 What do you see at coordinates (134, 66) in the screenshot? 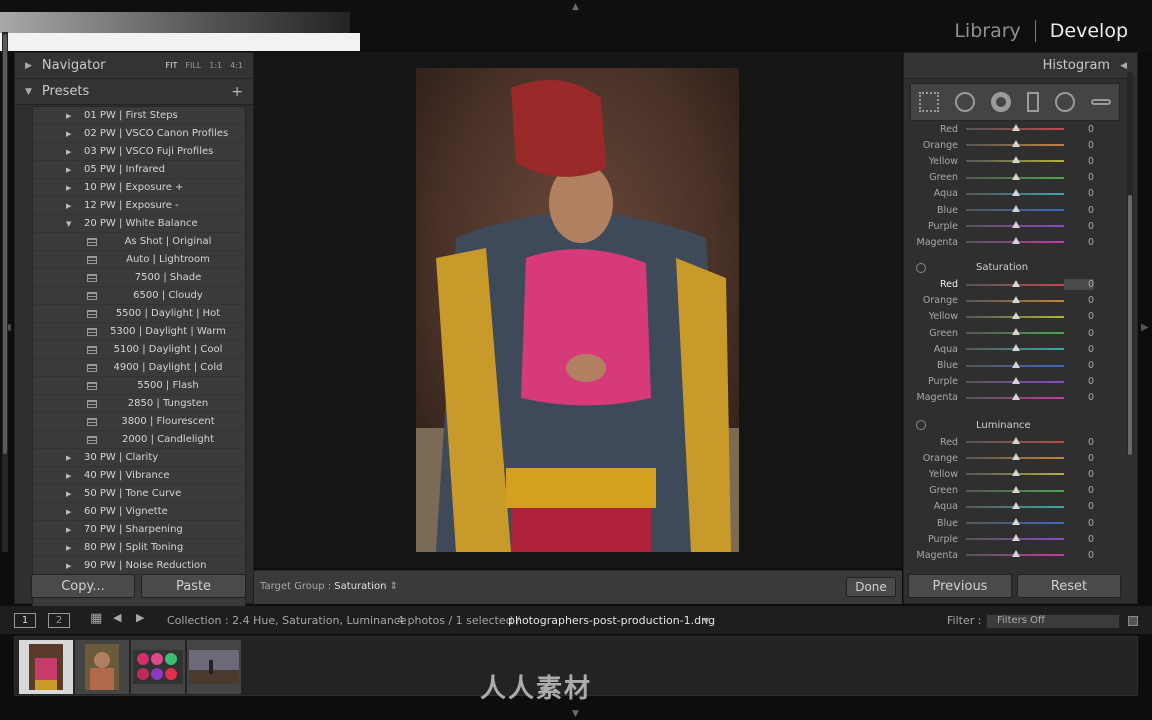
I see `navigator-header: ▶ Navigator FIT FILL 1:1 4:1` at bounding box center [134, 66].